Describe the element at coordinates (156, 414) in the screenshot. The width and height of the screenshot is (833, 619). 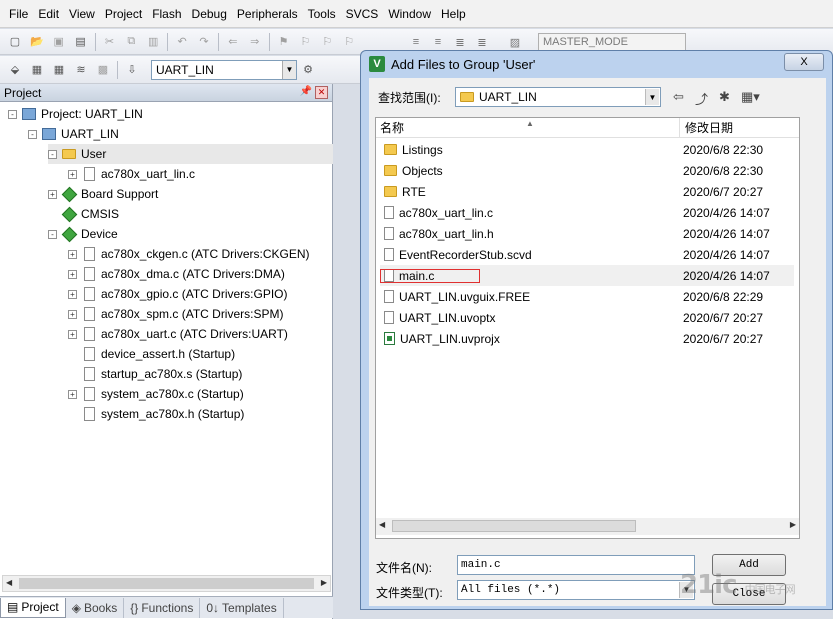
I see `tree-item: system_ac780x.h (Startup)` at that location.